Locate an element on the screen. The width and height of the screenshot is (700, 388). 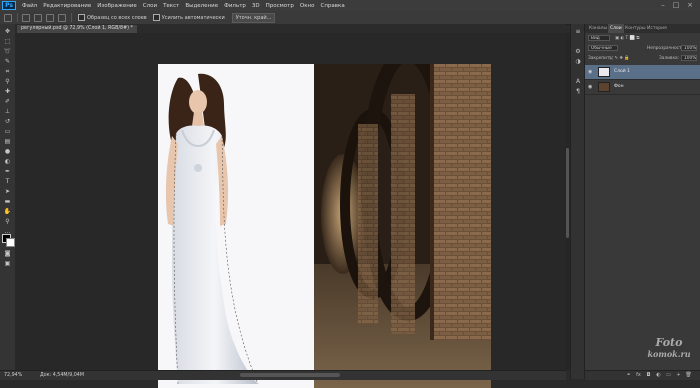
maximize-button: □ is located at coordinates (676, 5).